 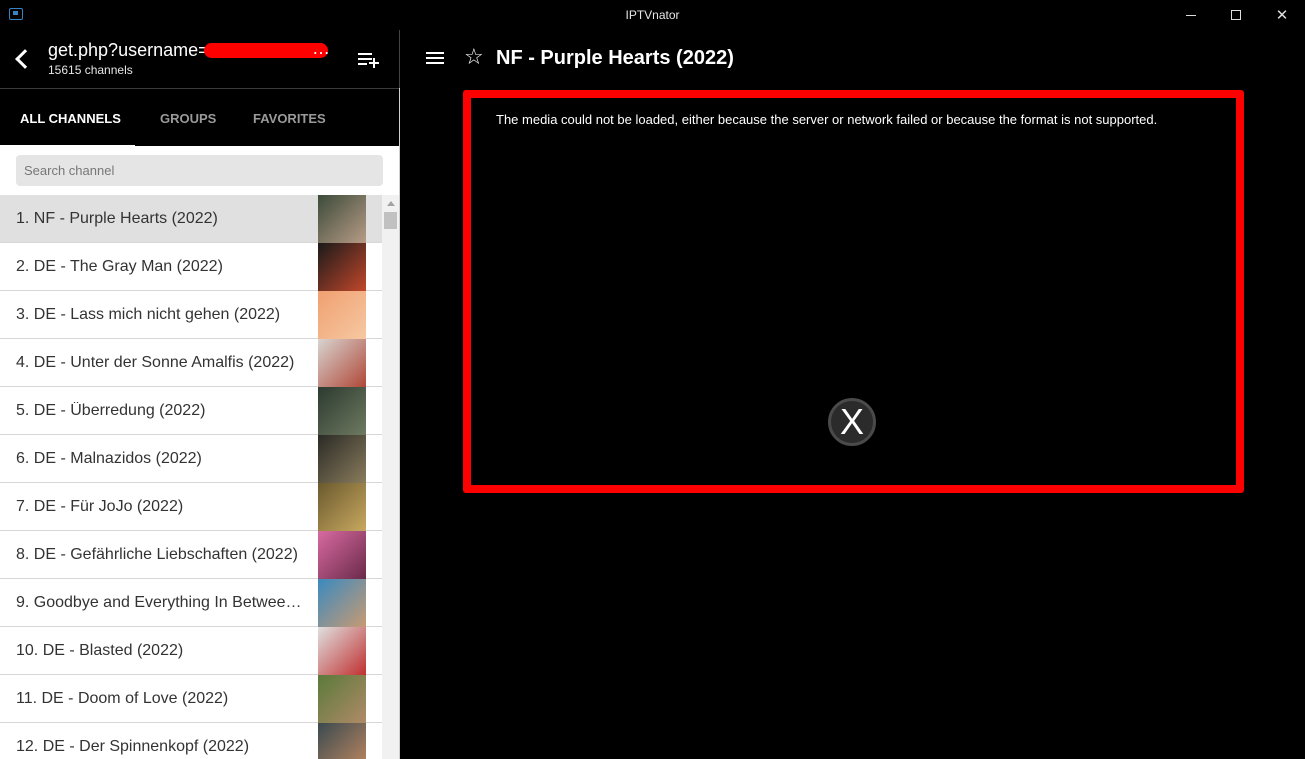 I want to click on maximize-button, so click(x=1236, y=15).